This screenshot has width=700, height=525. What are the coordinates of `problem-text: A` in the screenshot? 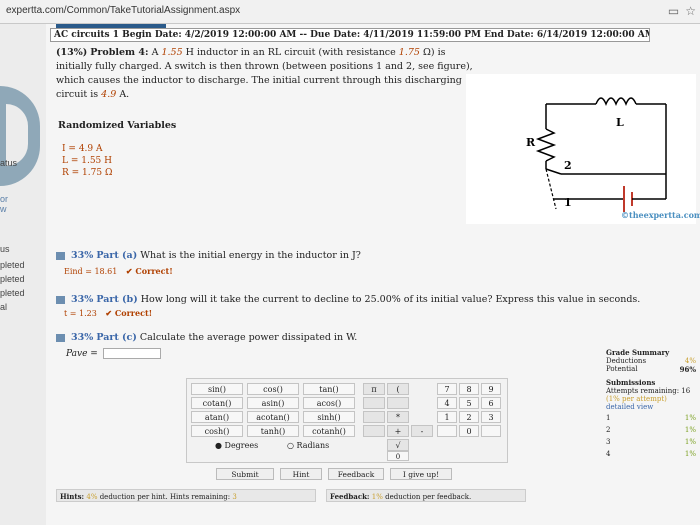 It's located at (155, 52).